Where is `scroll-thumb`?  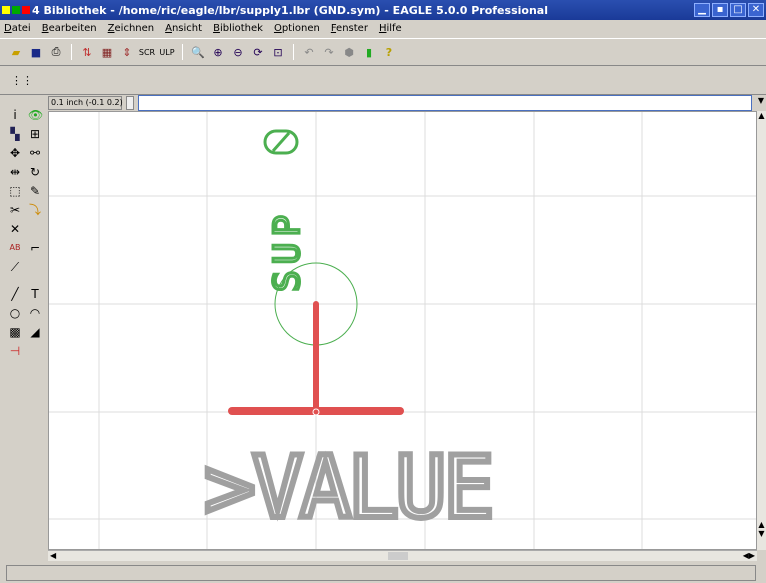 scroll-thumb is located at coordinates (398, 556).